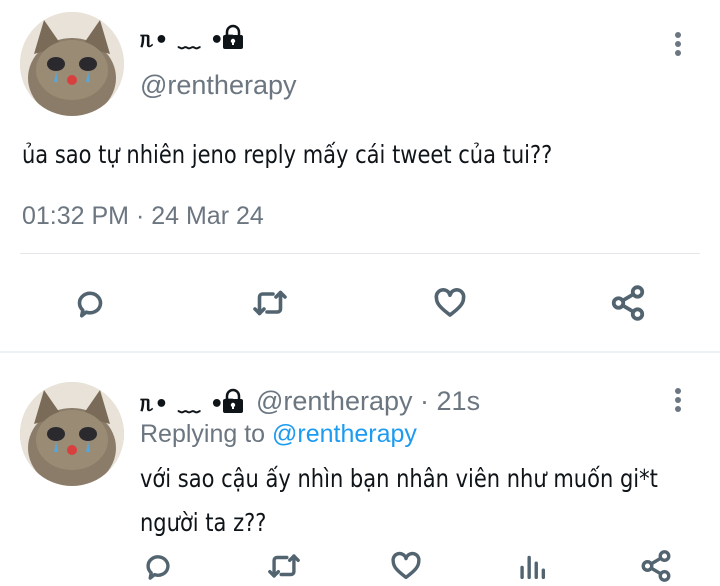 The image size is (720, 586). Describe the element at coordinates (143, 216) in the screenshot. I see `tweet-timestamp: 01:32 PM · 24 Mar 24` at that location.